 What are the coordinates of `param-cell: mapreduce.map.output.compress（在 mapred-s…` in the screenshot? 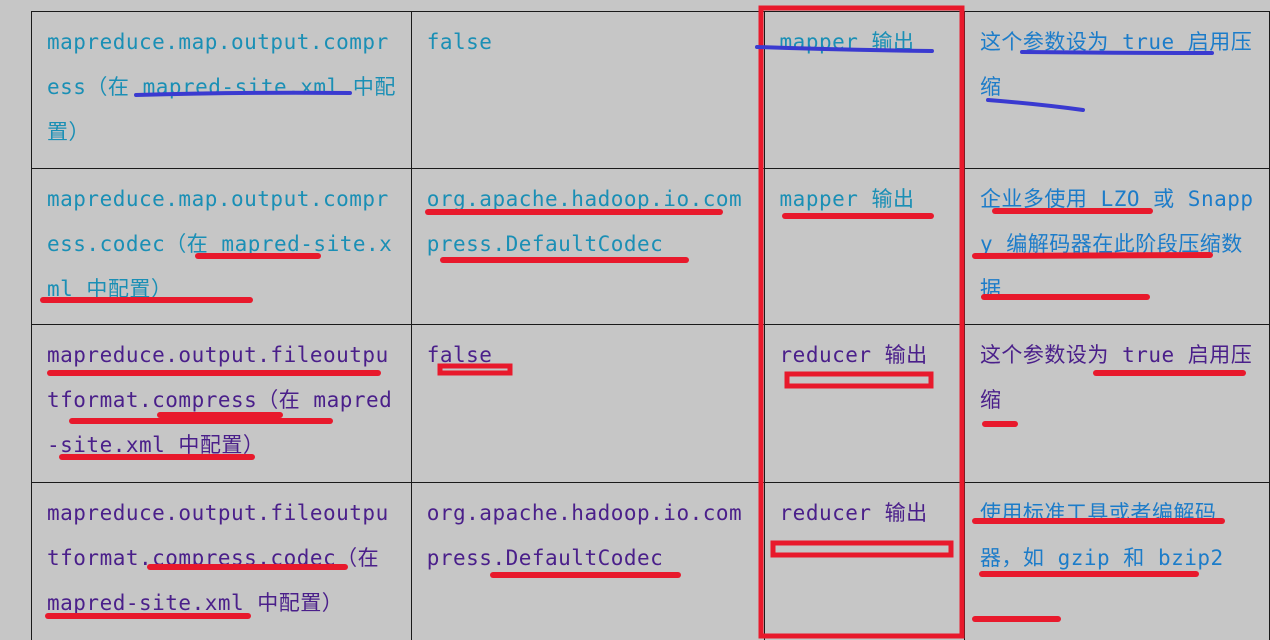 It's located at (221, 90).